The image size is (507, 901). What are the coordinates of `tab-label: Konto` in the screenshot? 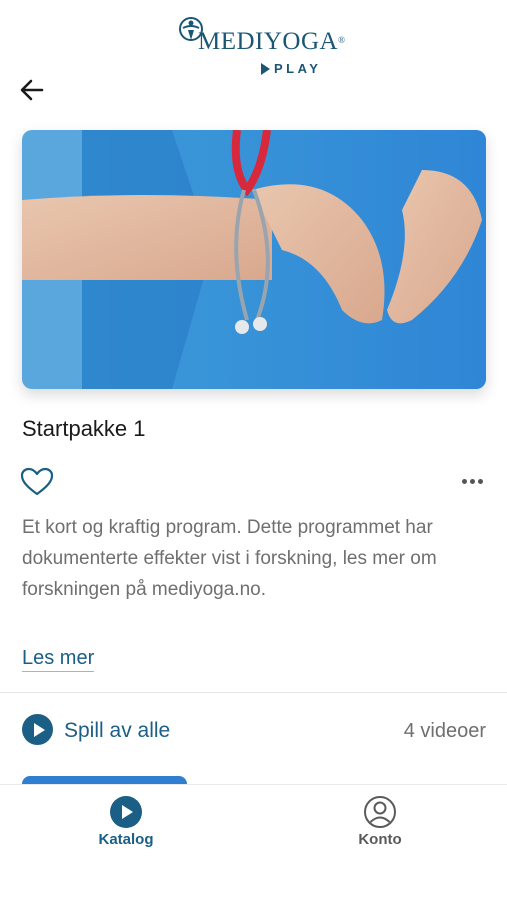 It's located at (380, 839).